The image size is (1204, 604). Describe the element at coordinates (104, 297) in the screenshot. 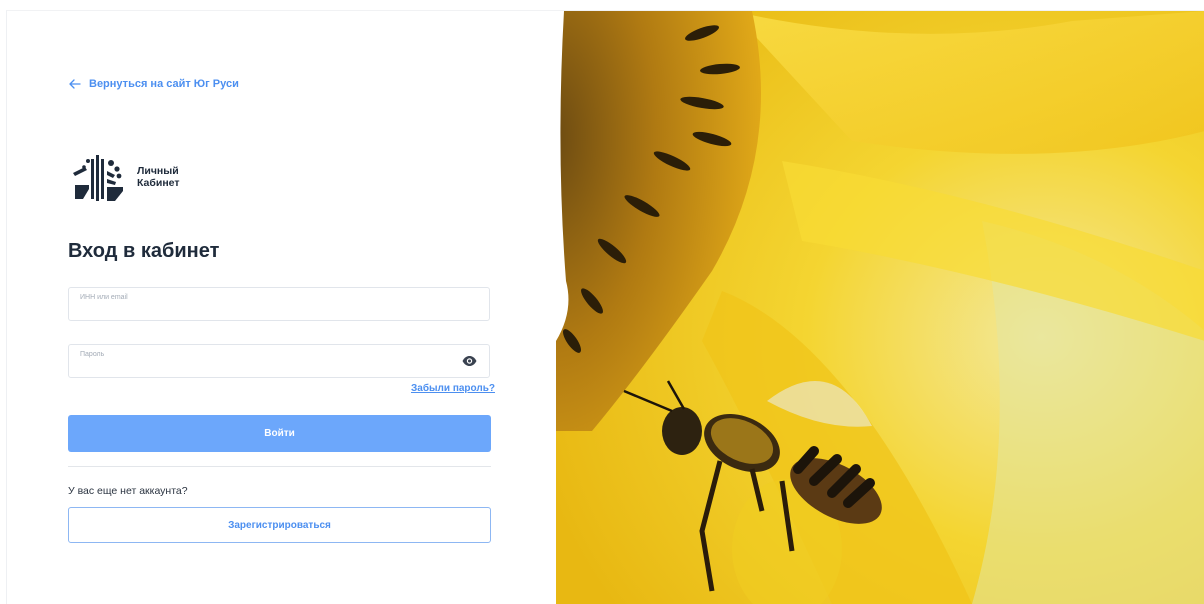

I see `login-field-label: ИНН или email` at that location.